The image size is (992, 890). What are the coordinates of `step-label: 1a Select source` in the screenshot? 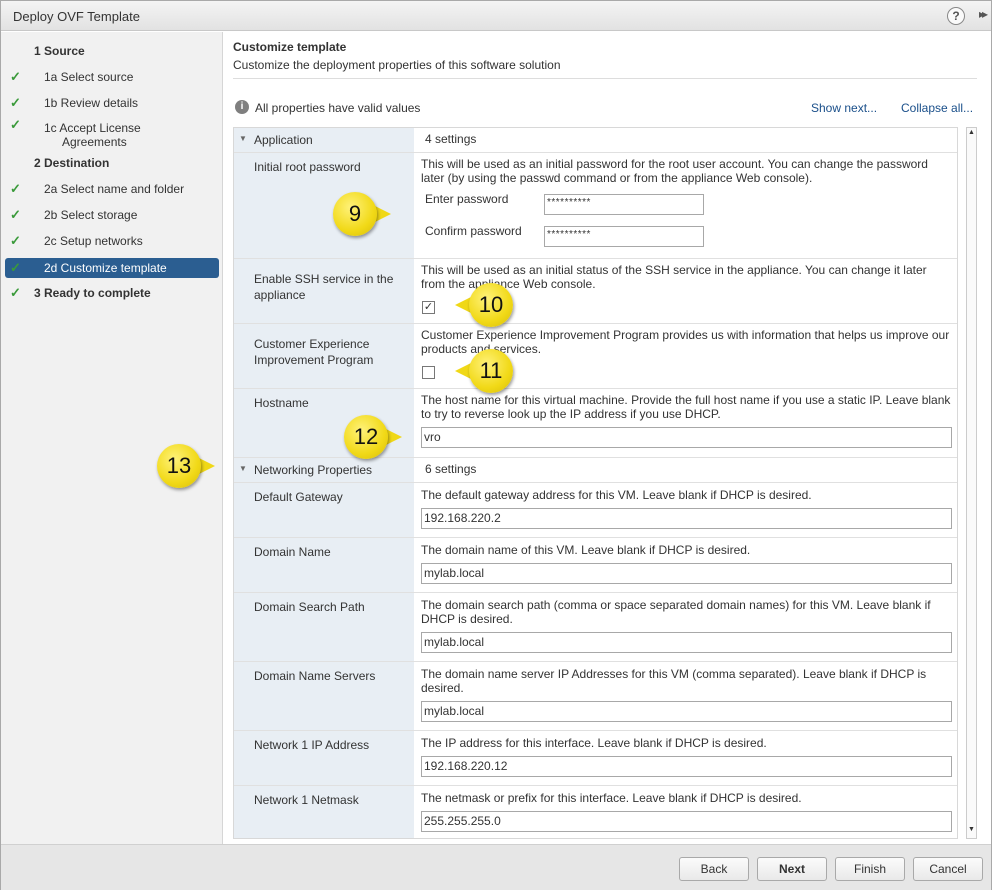 It's located at (89, 77).